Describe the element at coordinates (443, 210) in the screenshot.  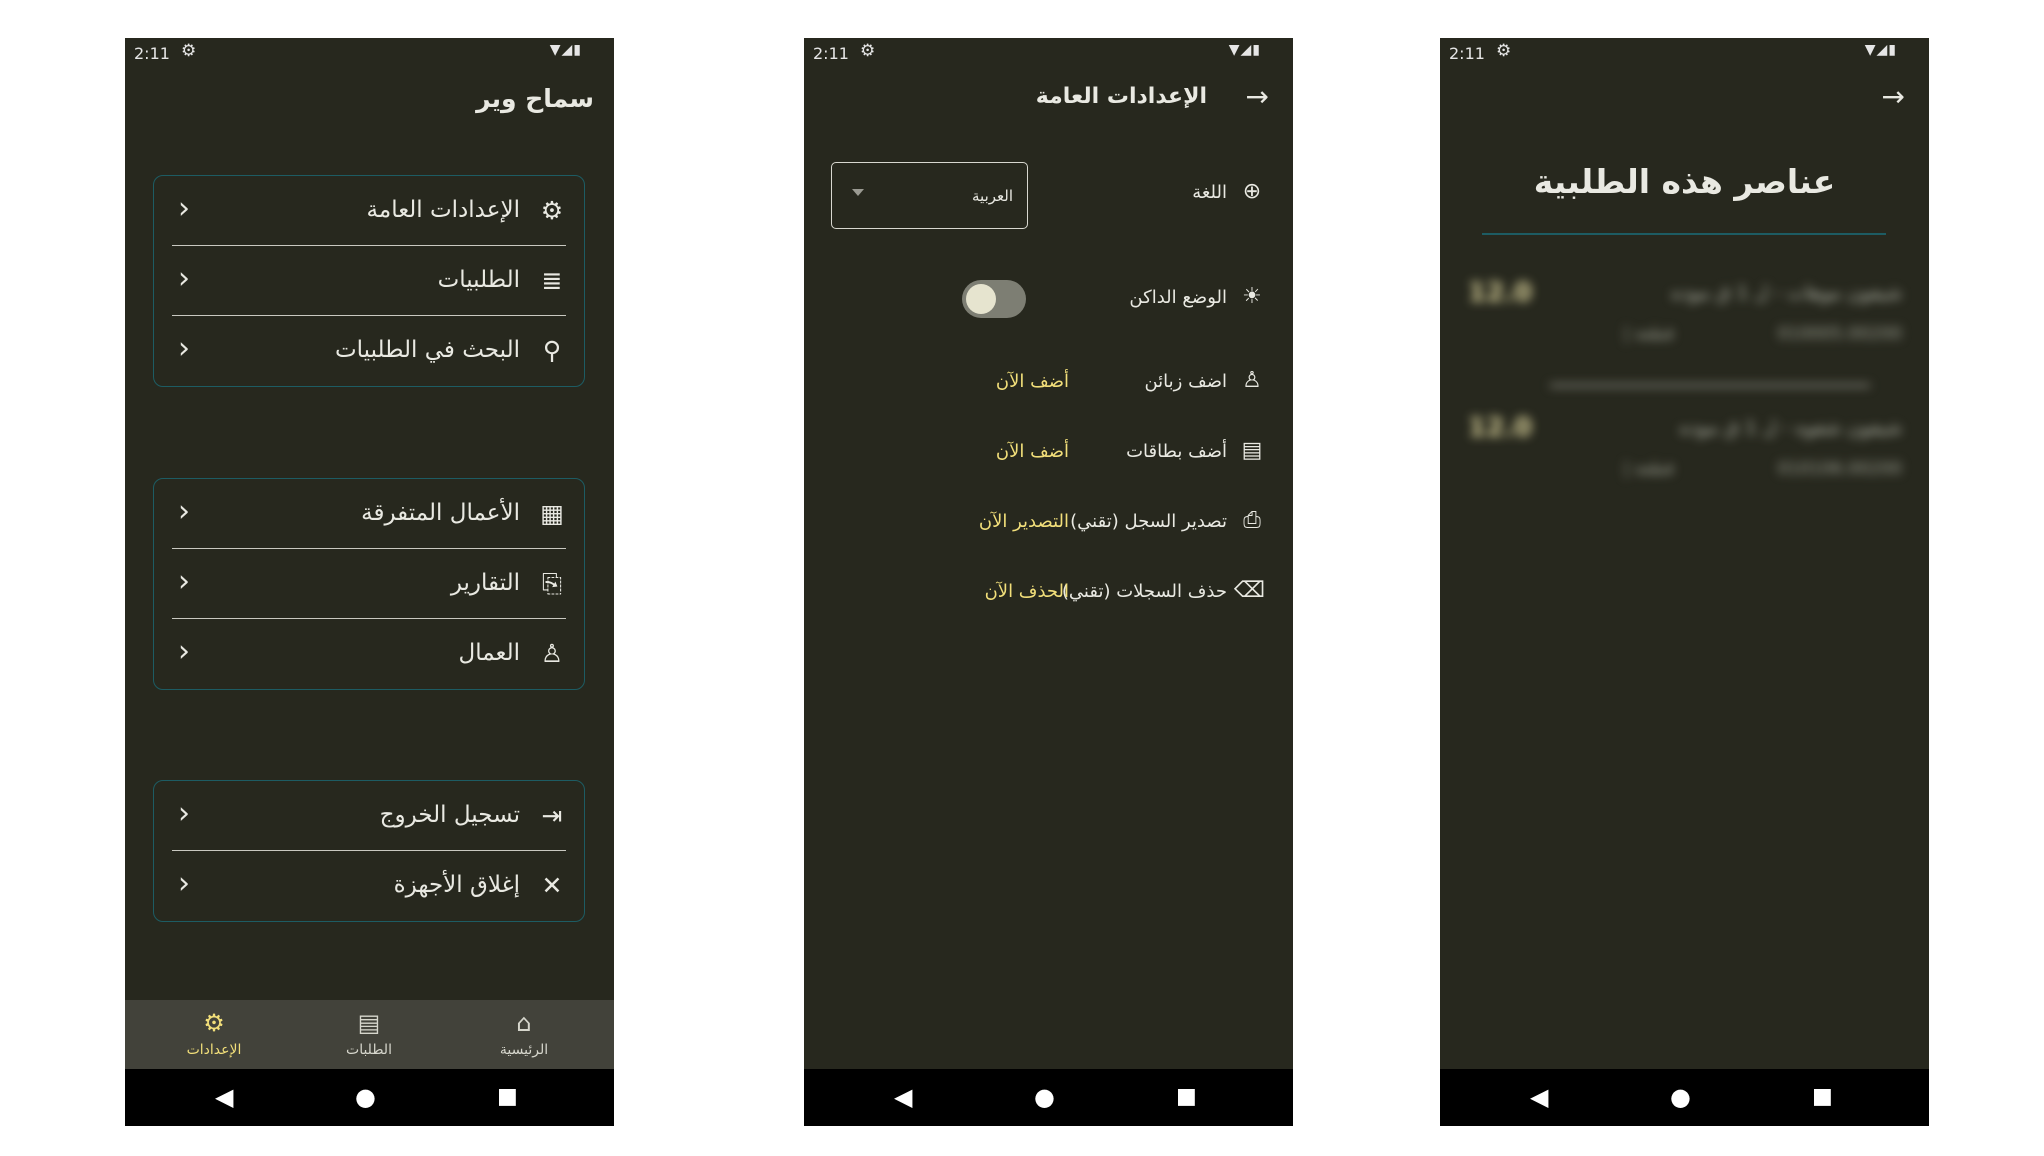
I see `menu-item-label: الإعدادات العامة` at that location.